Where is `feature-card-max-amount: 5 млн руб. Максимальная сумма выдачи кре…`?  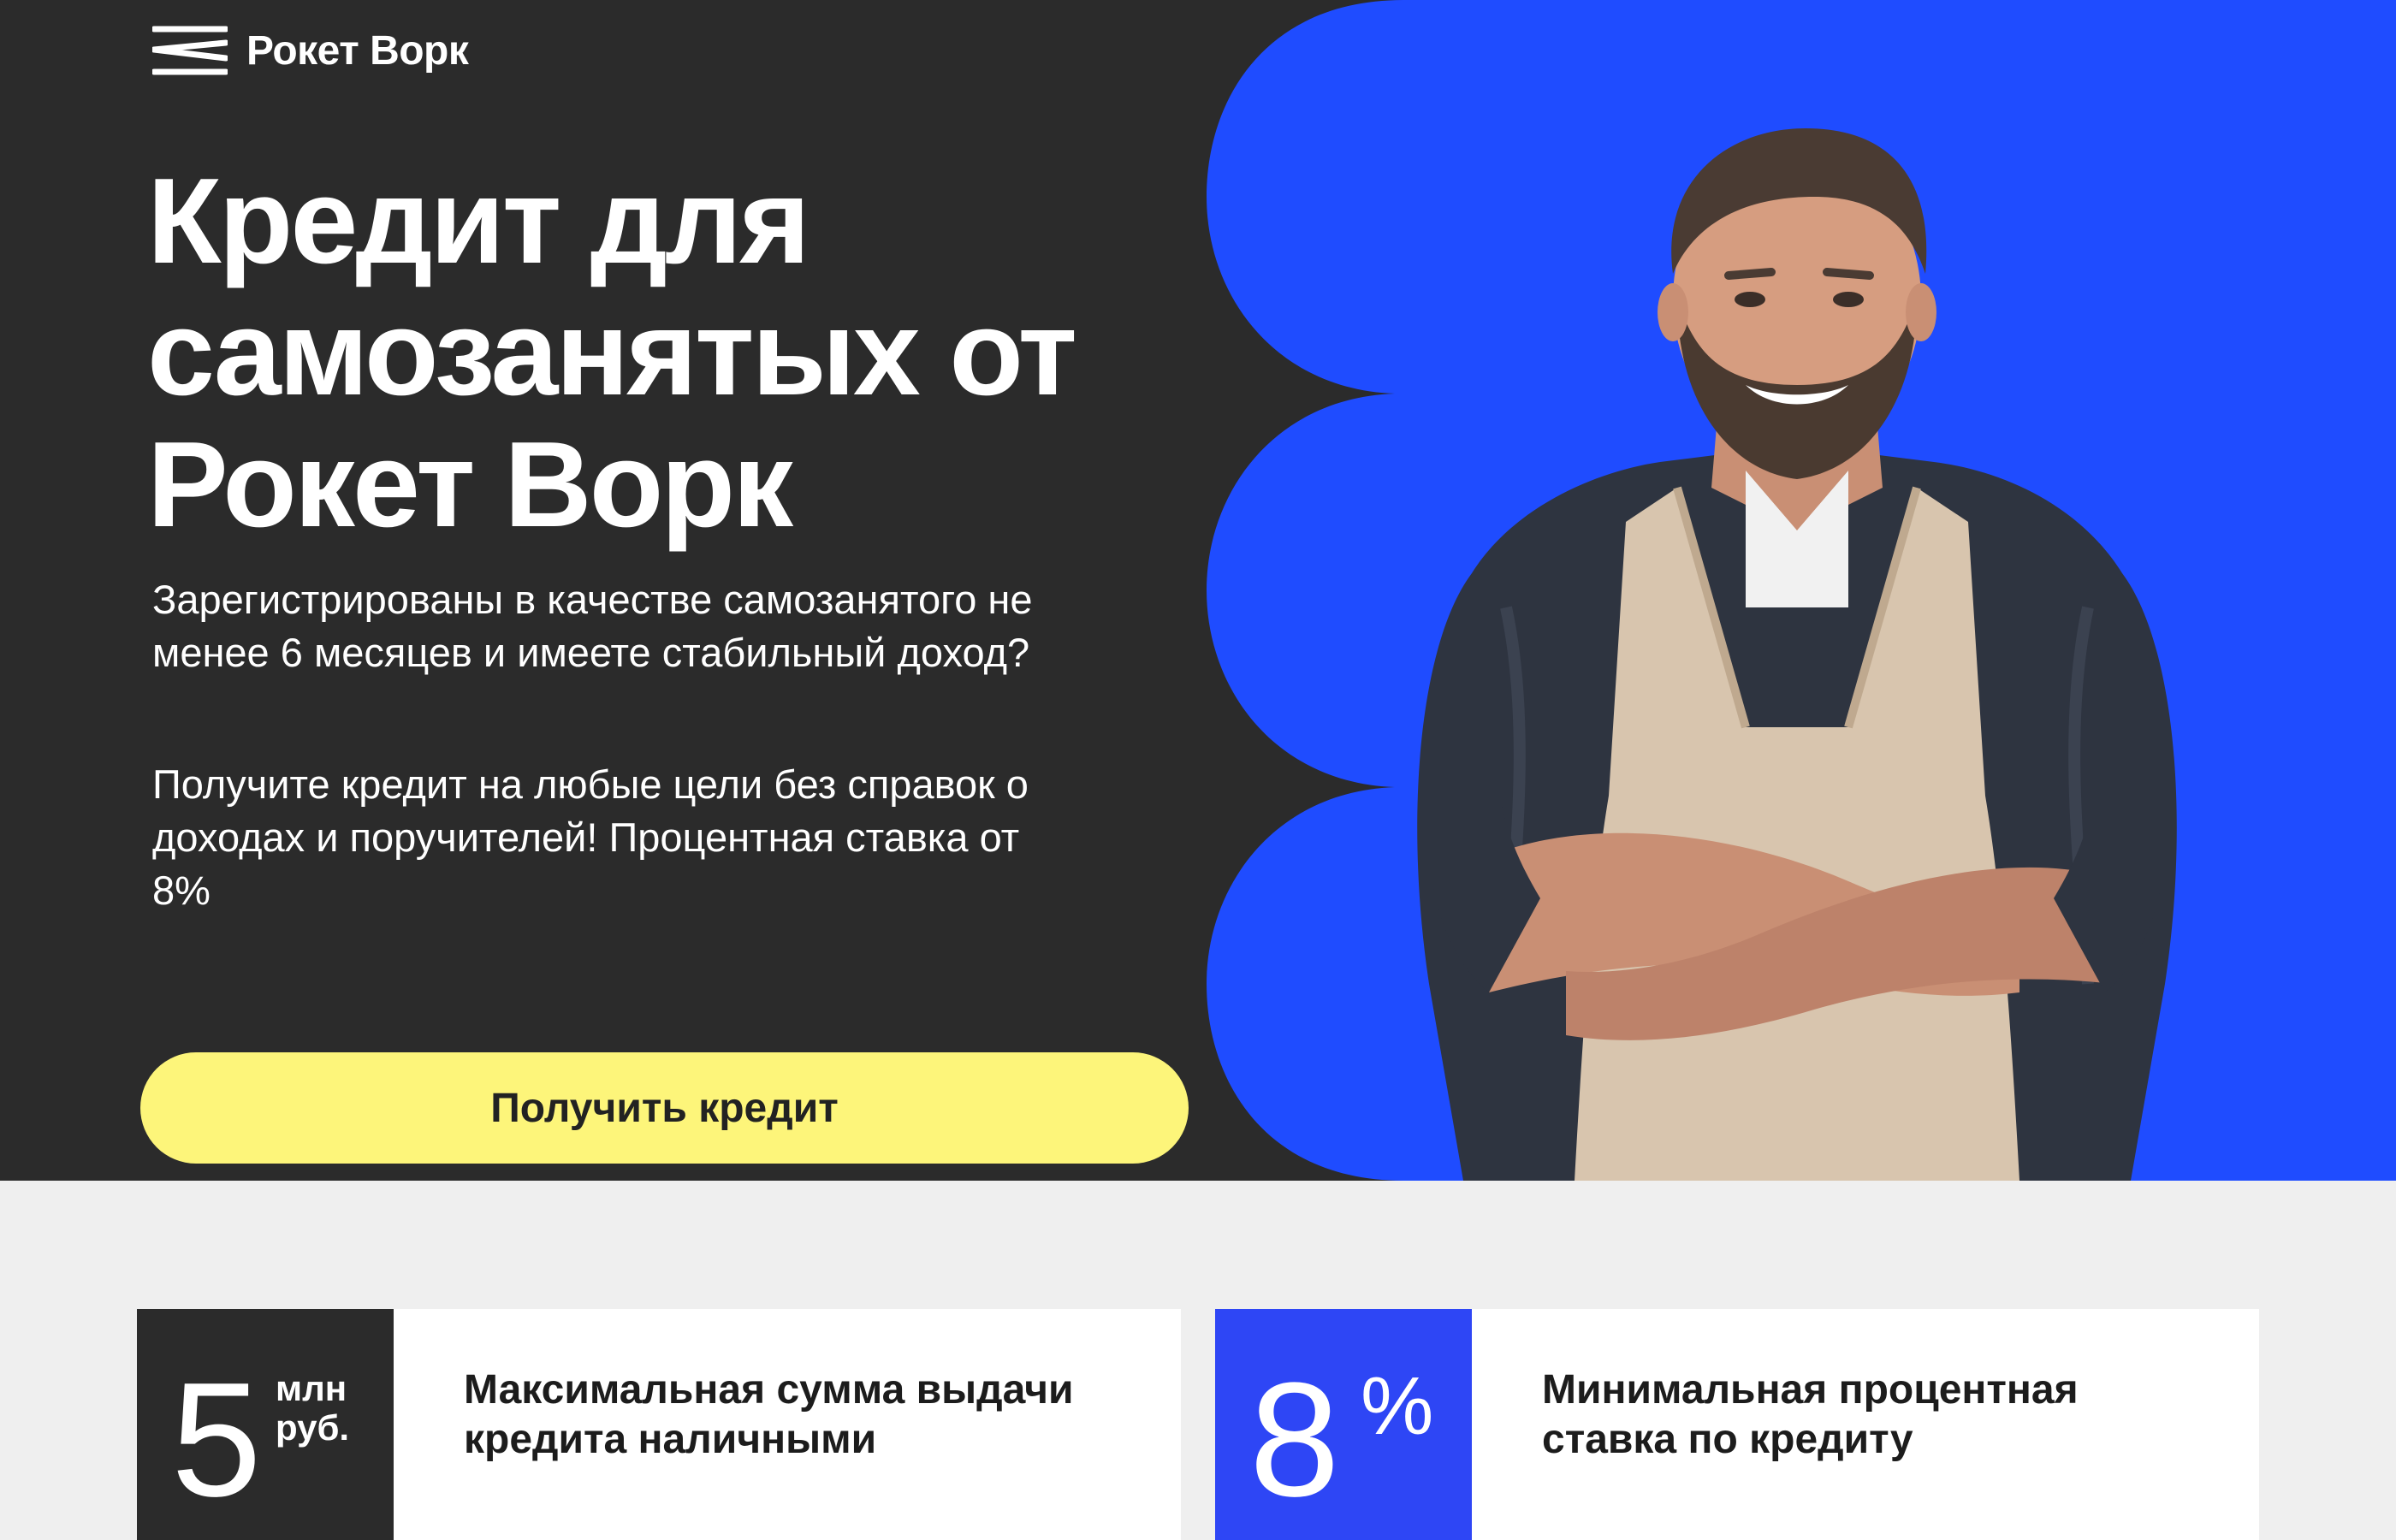
feature-card-max-amount: 5 млн руб. Максимальная сумма выдачи кре… is located at coordinates (659, 1424).